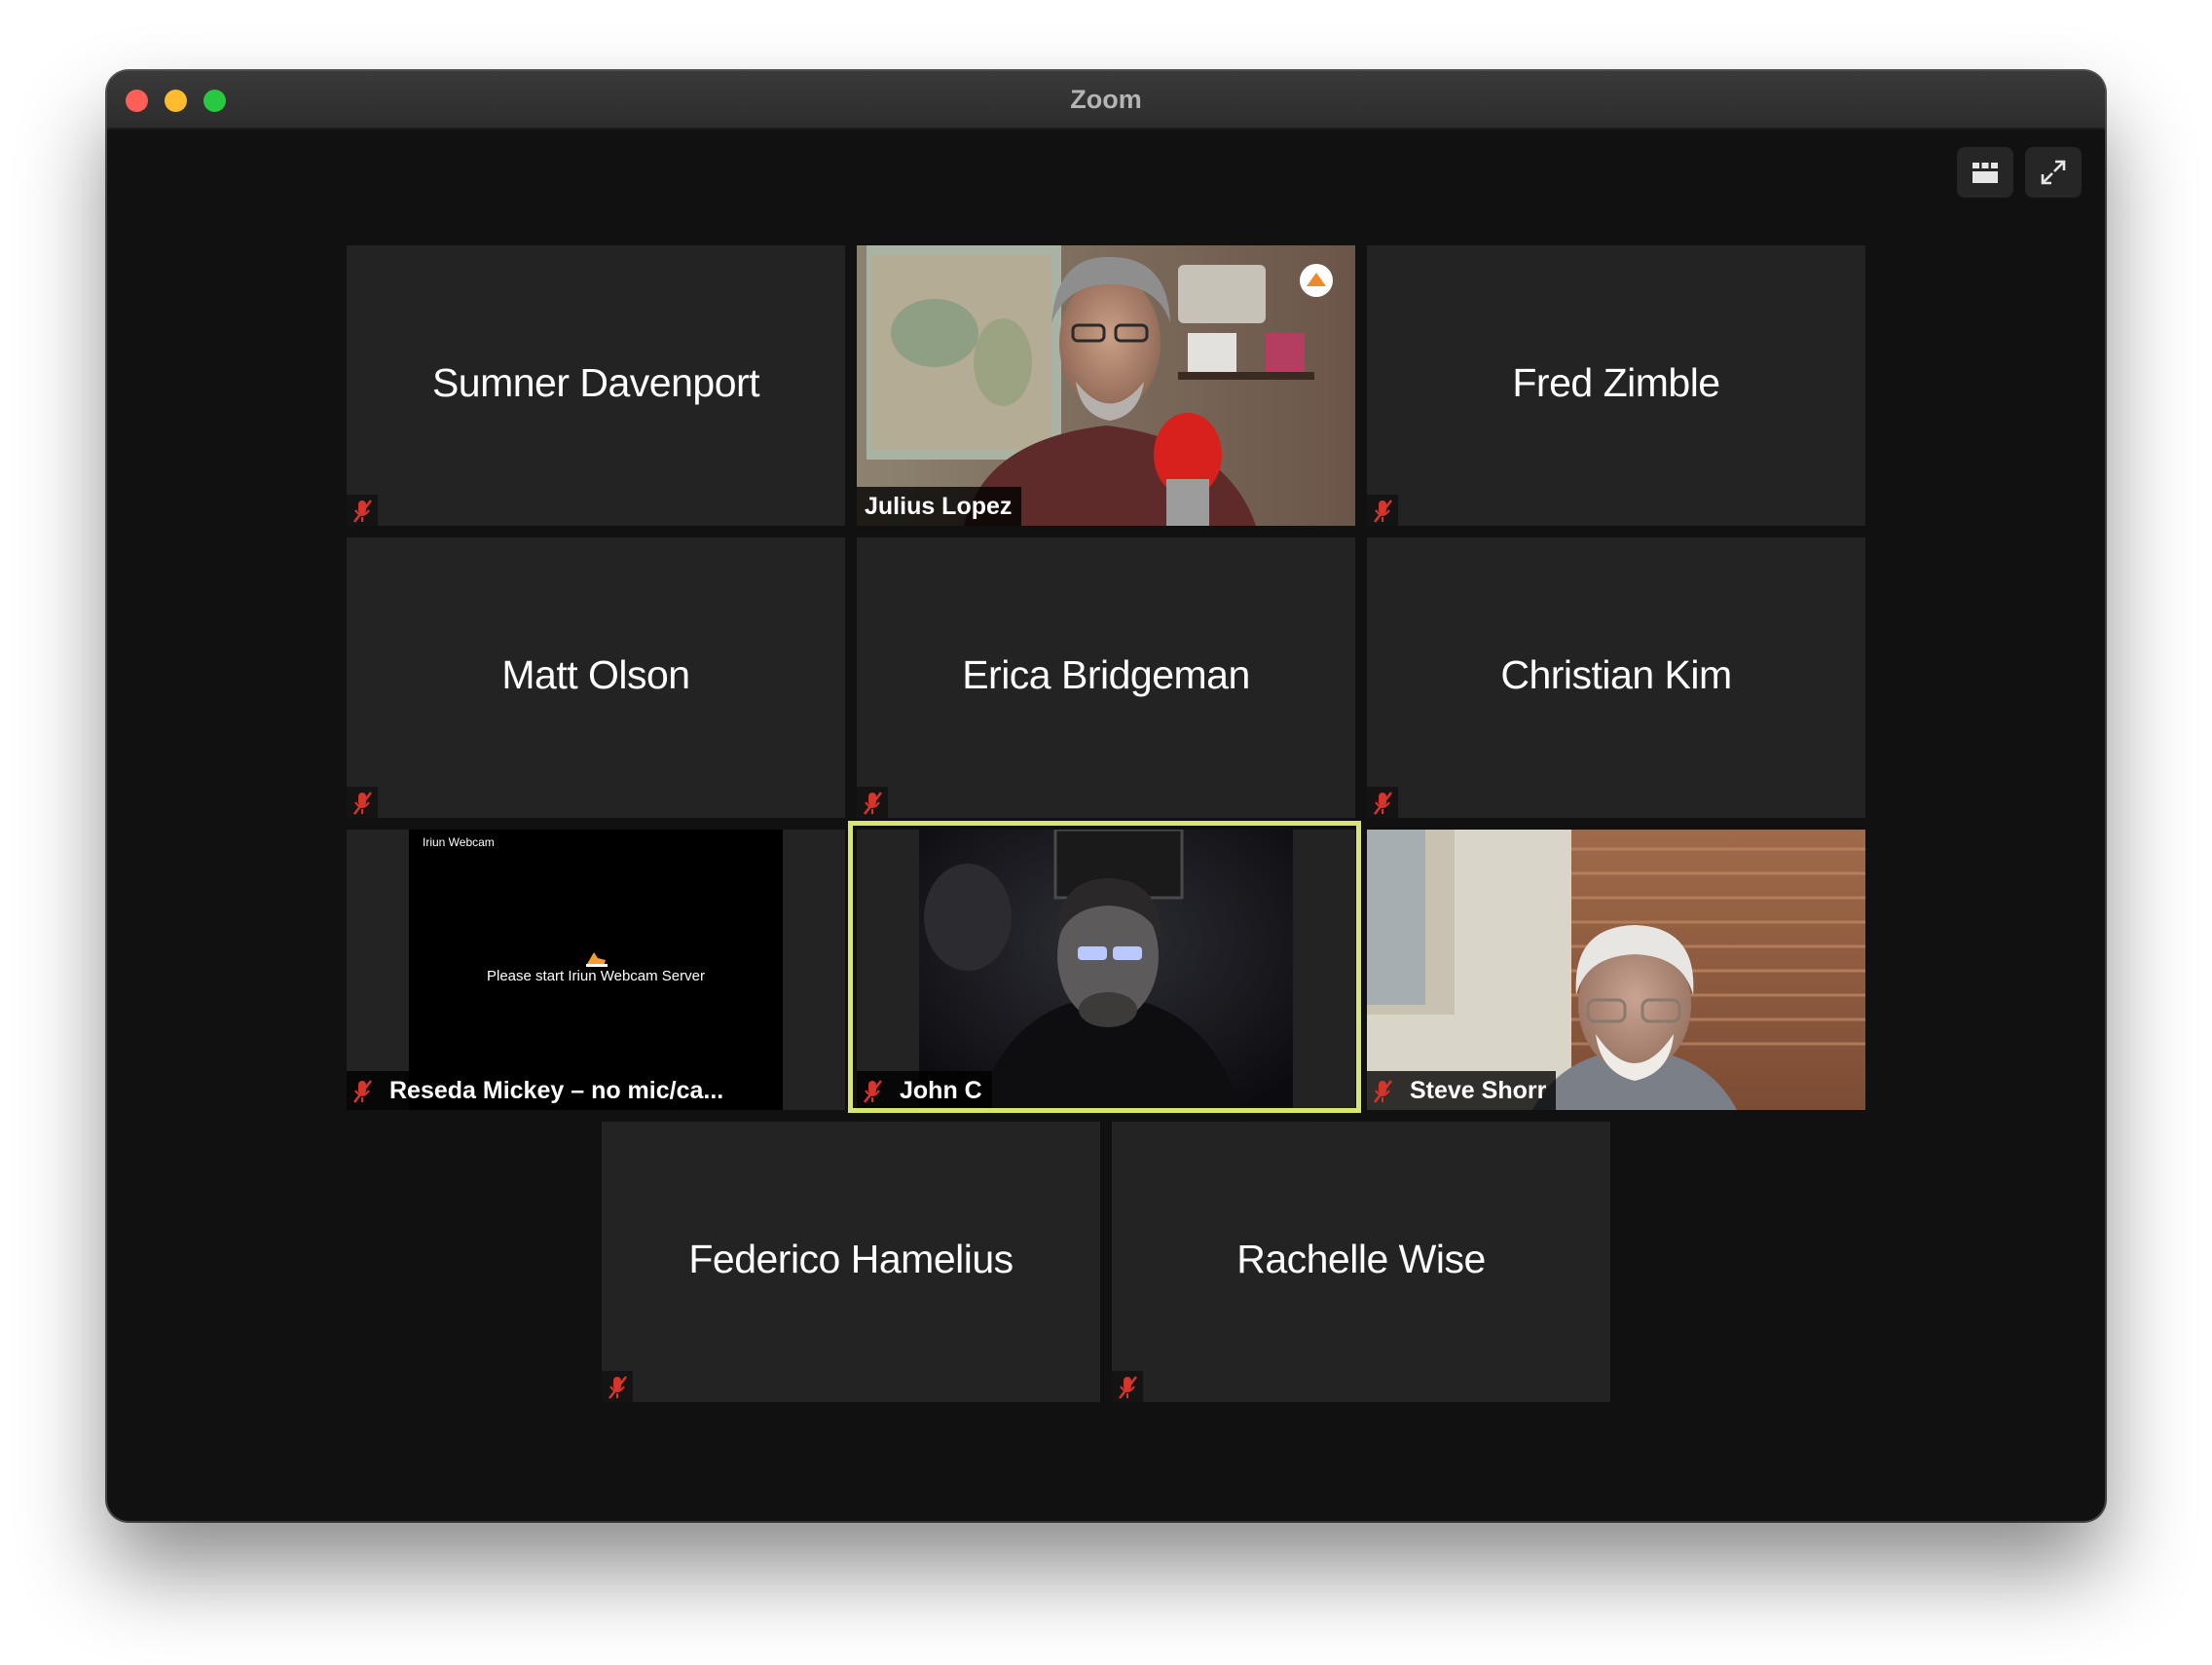  What do you see at coordinates (1478, 1090) in the screenshot?
I see `participant-name: Steve Shorr` at bounding box center [1478, 1090].